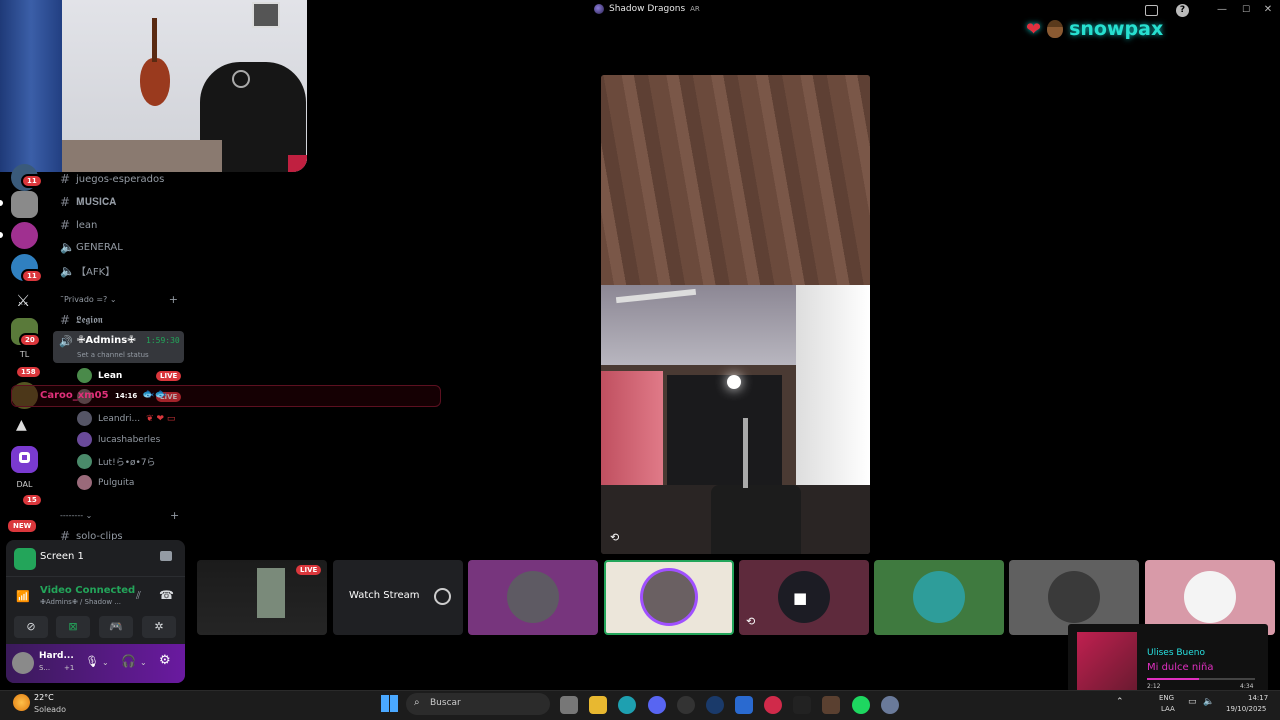 Image resolution: width=1280 pixels, height=720 pixels. What do you see at coordinates (92, 661) in the screenshot?
I see `microphone-icon: 🎙` at bounding box center [92, 661].